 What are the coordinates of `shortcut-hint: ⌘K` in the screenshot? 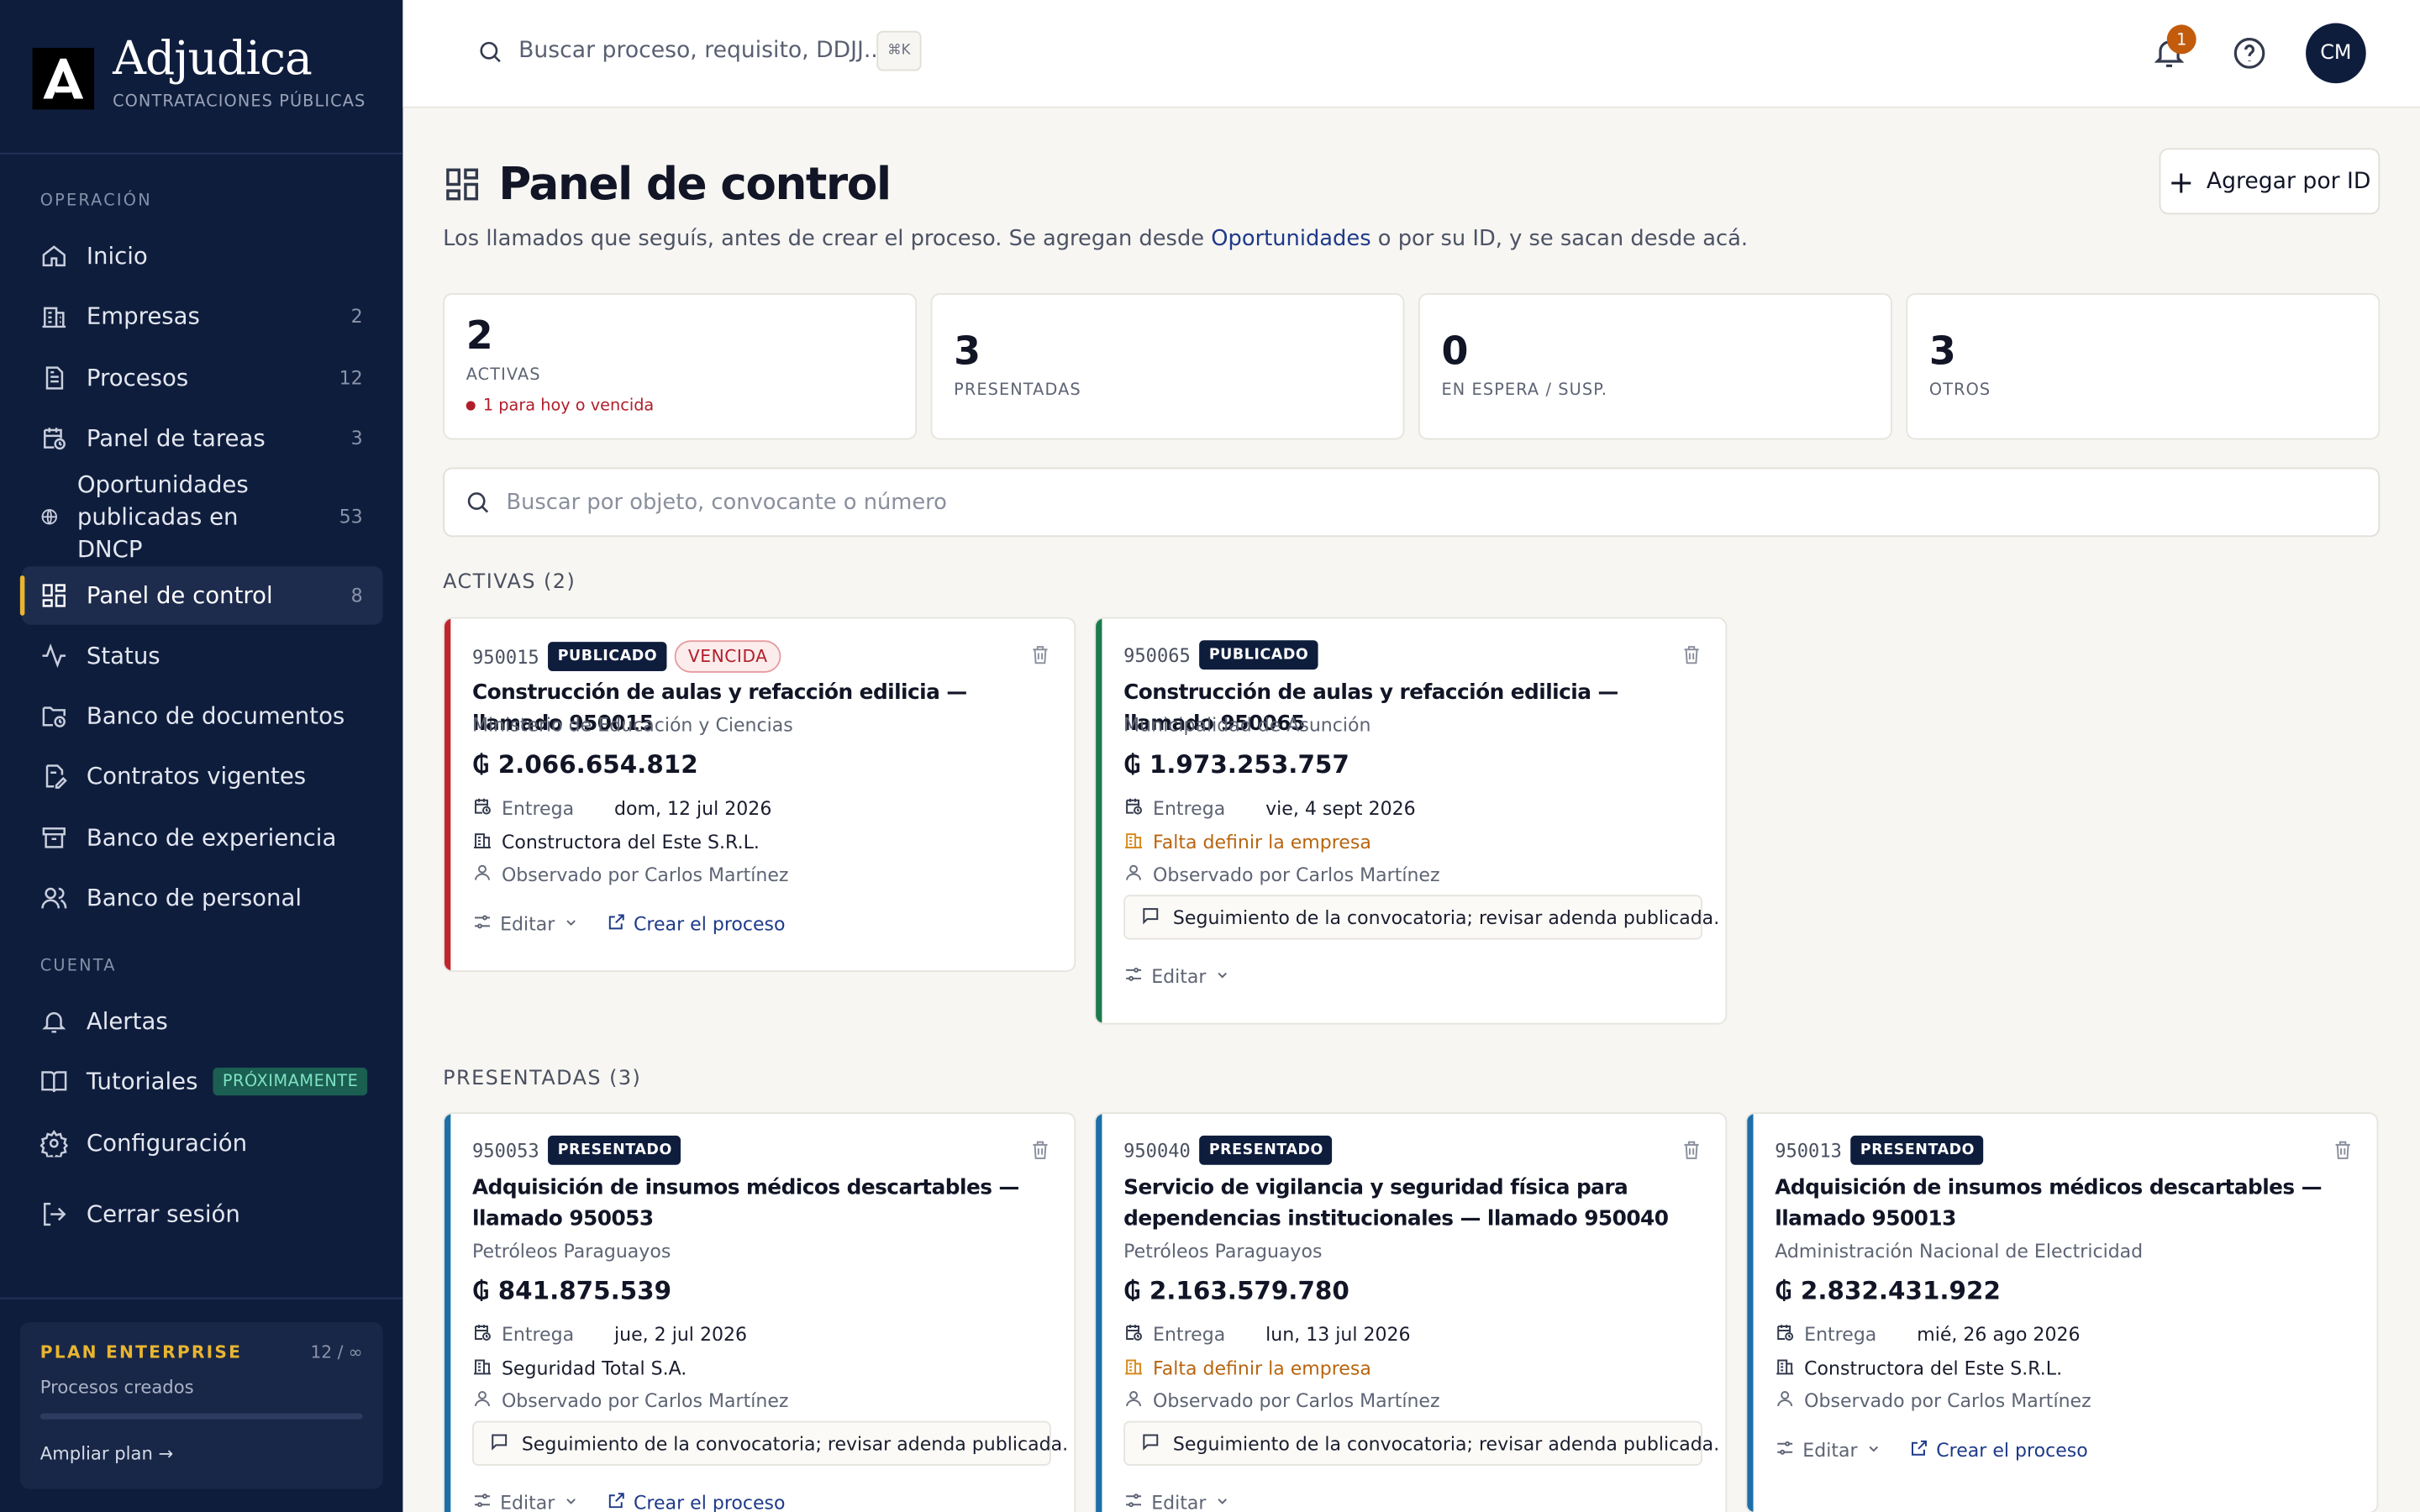 It's located at (899, 50).